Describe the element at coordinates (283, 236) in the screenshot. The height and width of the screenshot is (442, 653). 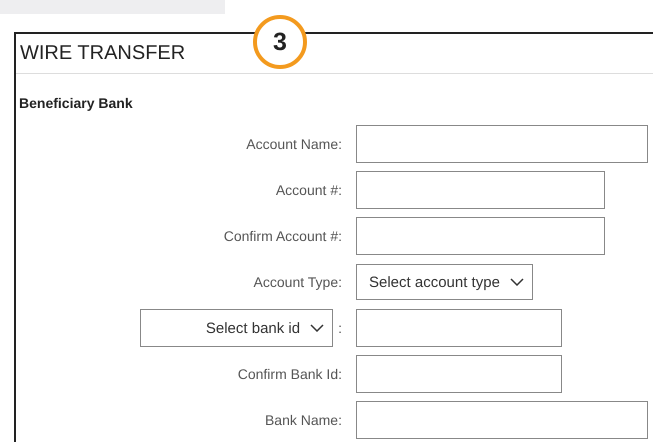
I see `field-label: Confirm Account #:` at that location.